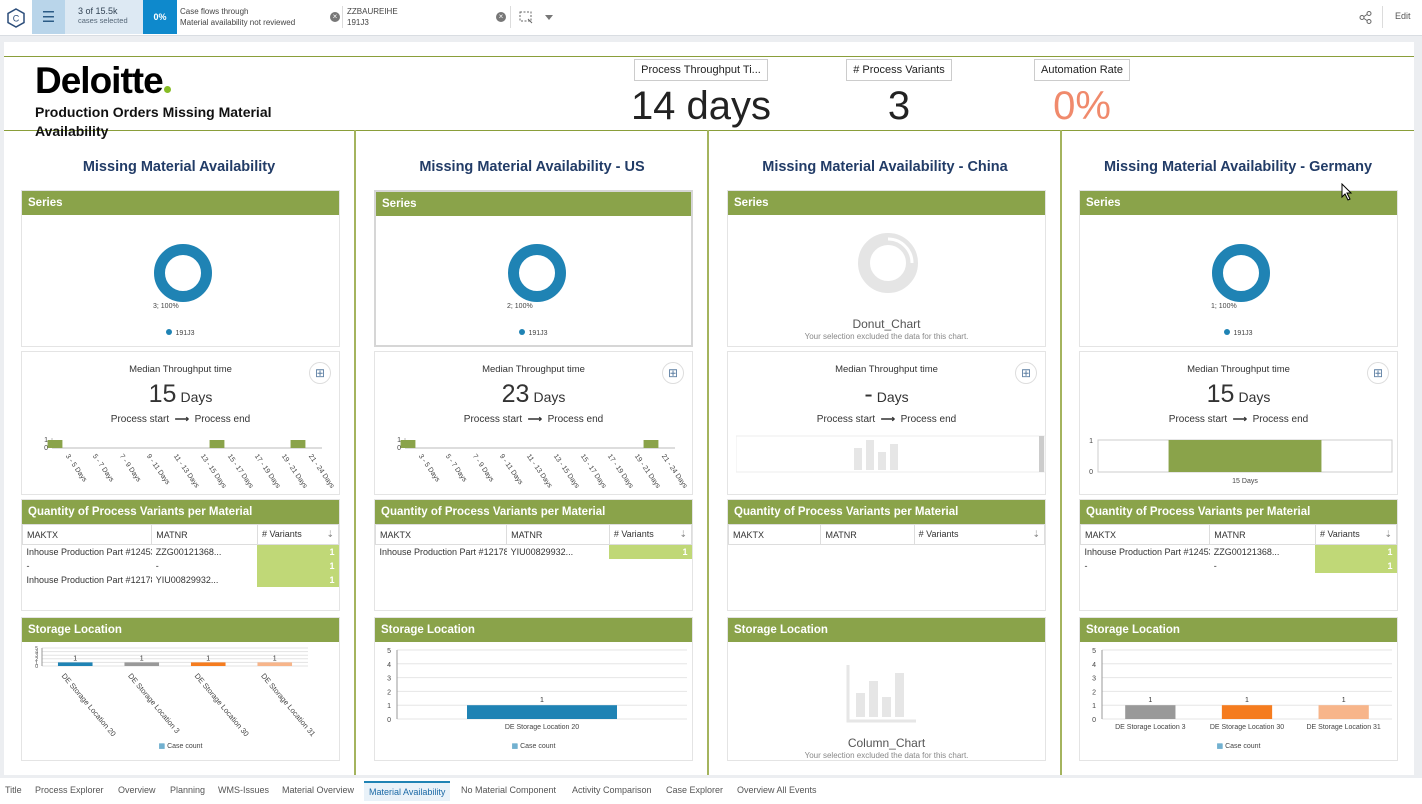 The image size is (1422, 804). I want to click on col-variants-label: # Variants, so click(633, 534).